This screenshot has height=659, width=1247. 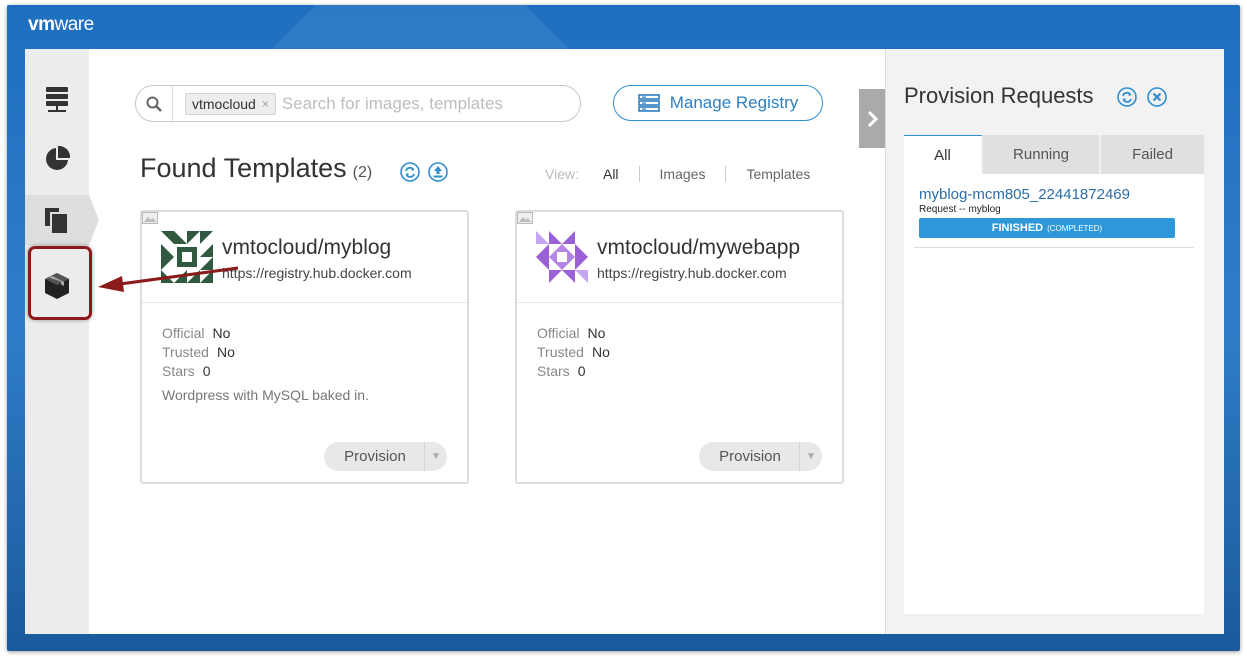 What do you see at coordinates (362, 172) in the screenshot?
I see `result-count: (2)` at bounding box center [362, 172].